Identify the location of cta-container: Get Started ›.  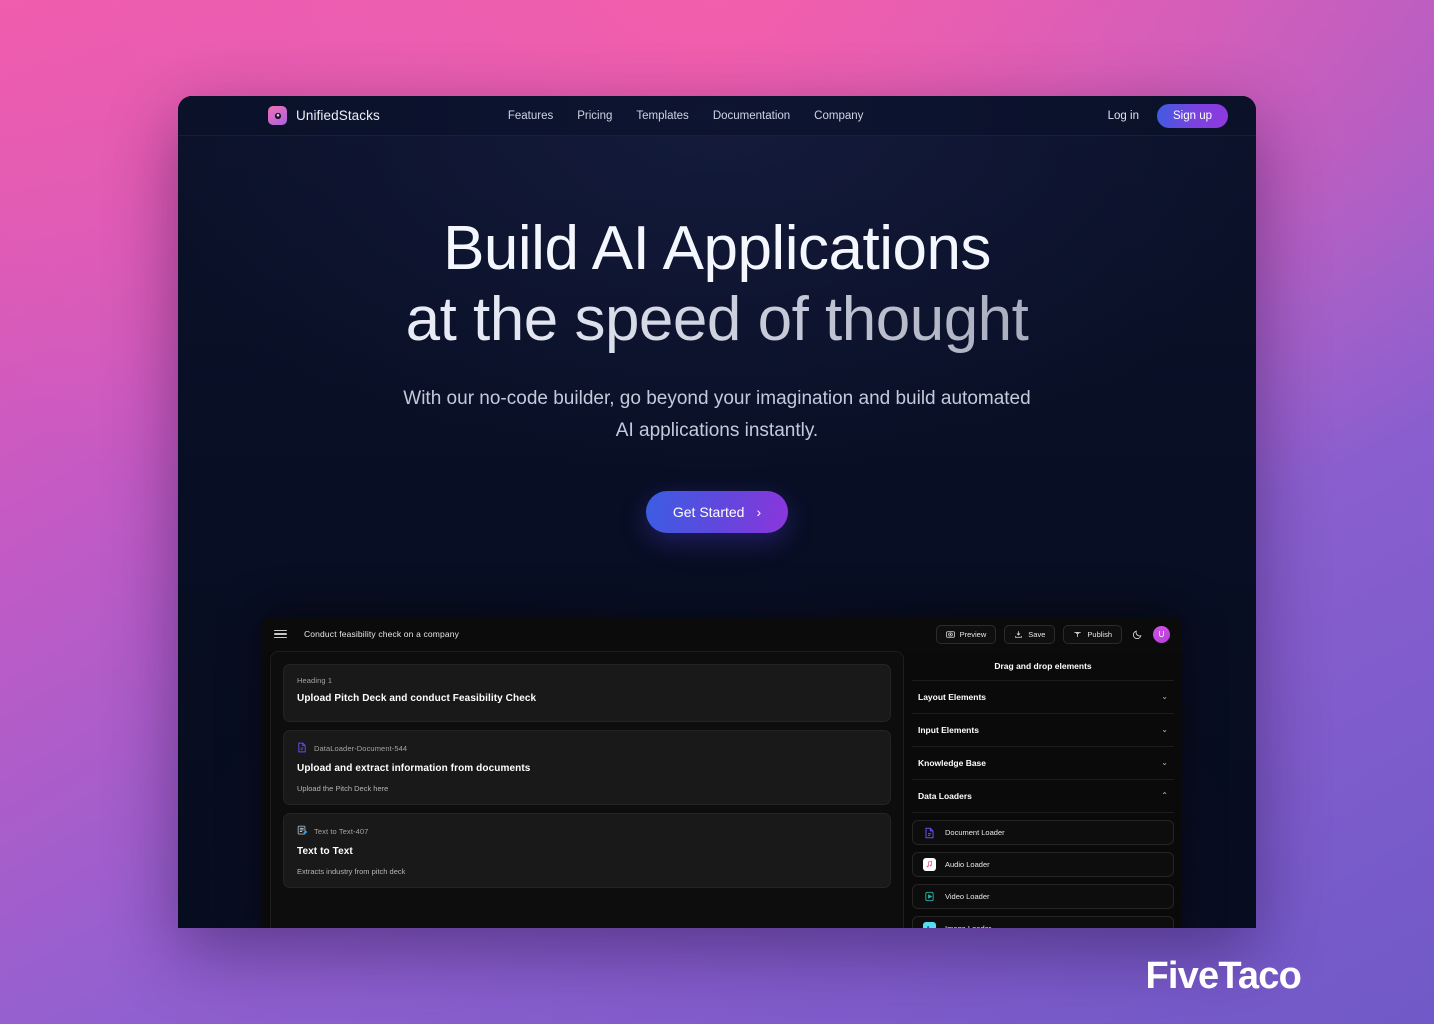
(717, 512).